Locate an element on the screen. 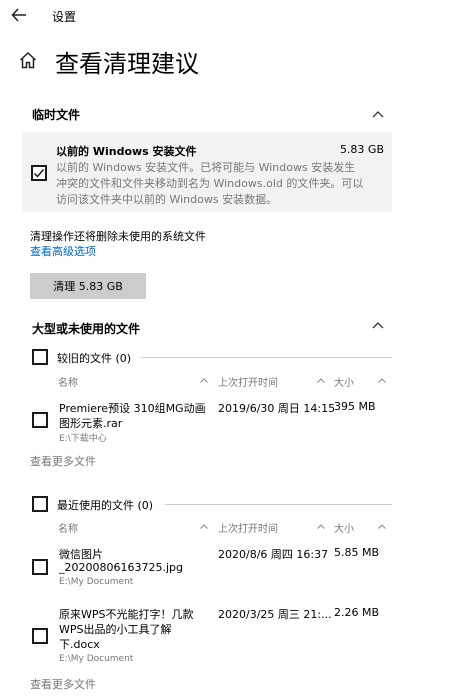 The image size is (458, 700). older-files-label: 较旧的文件 (0) is located at coordinates (94, 358).